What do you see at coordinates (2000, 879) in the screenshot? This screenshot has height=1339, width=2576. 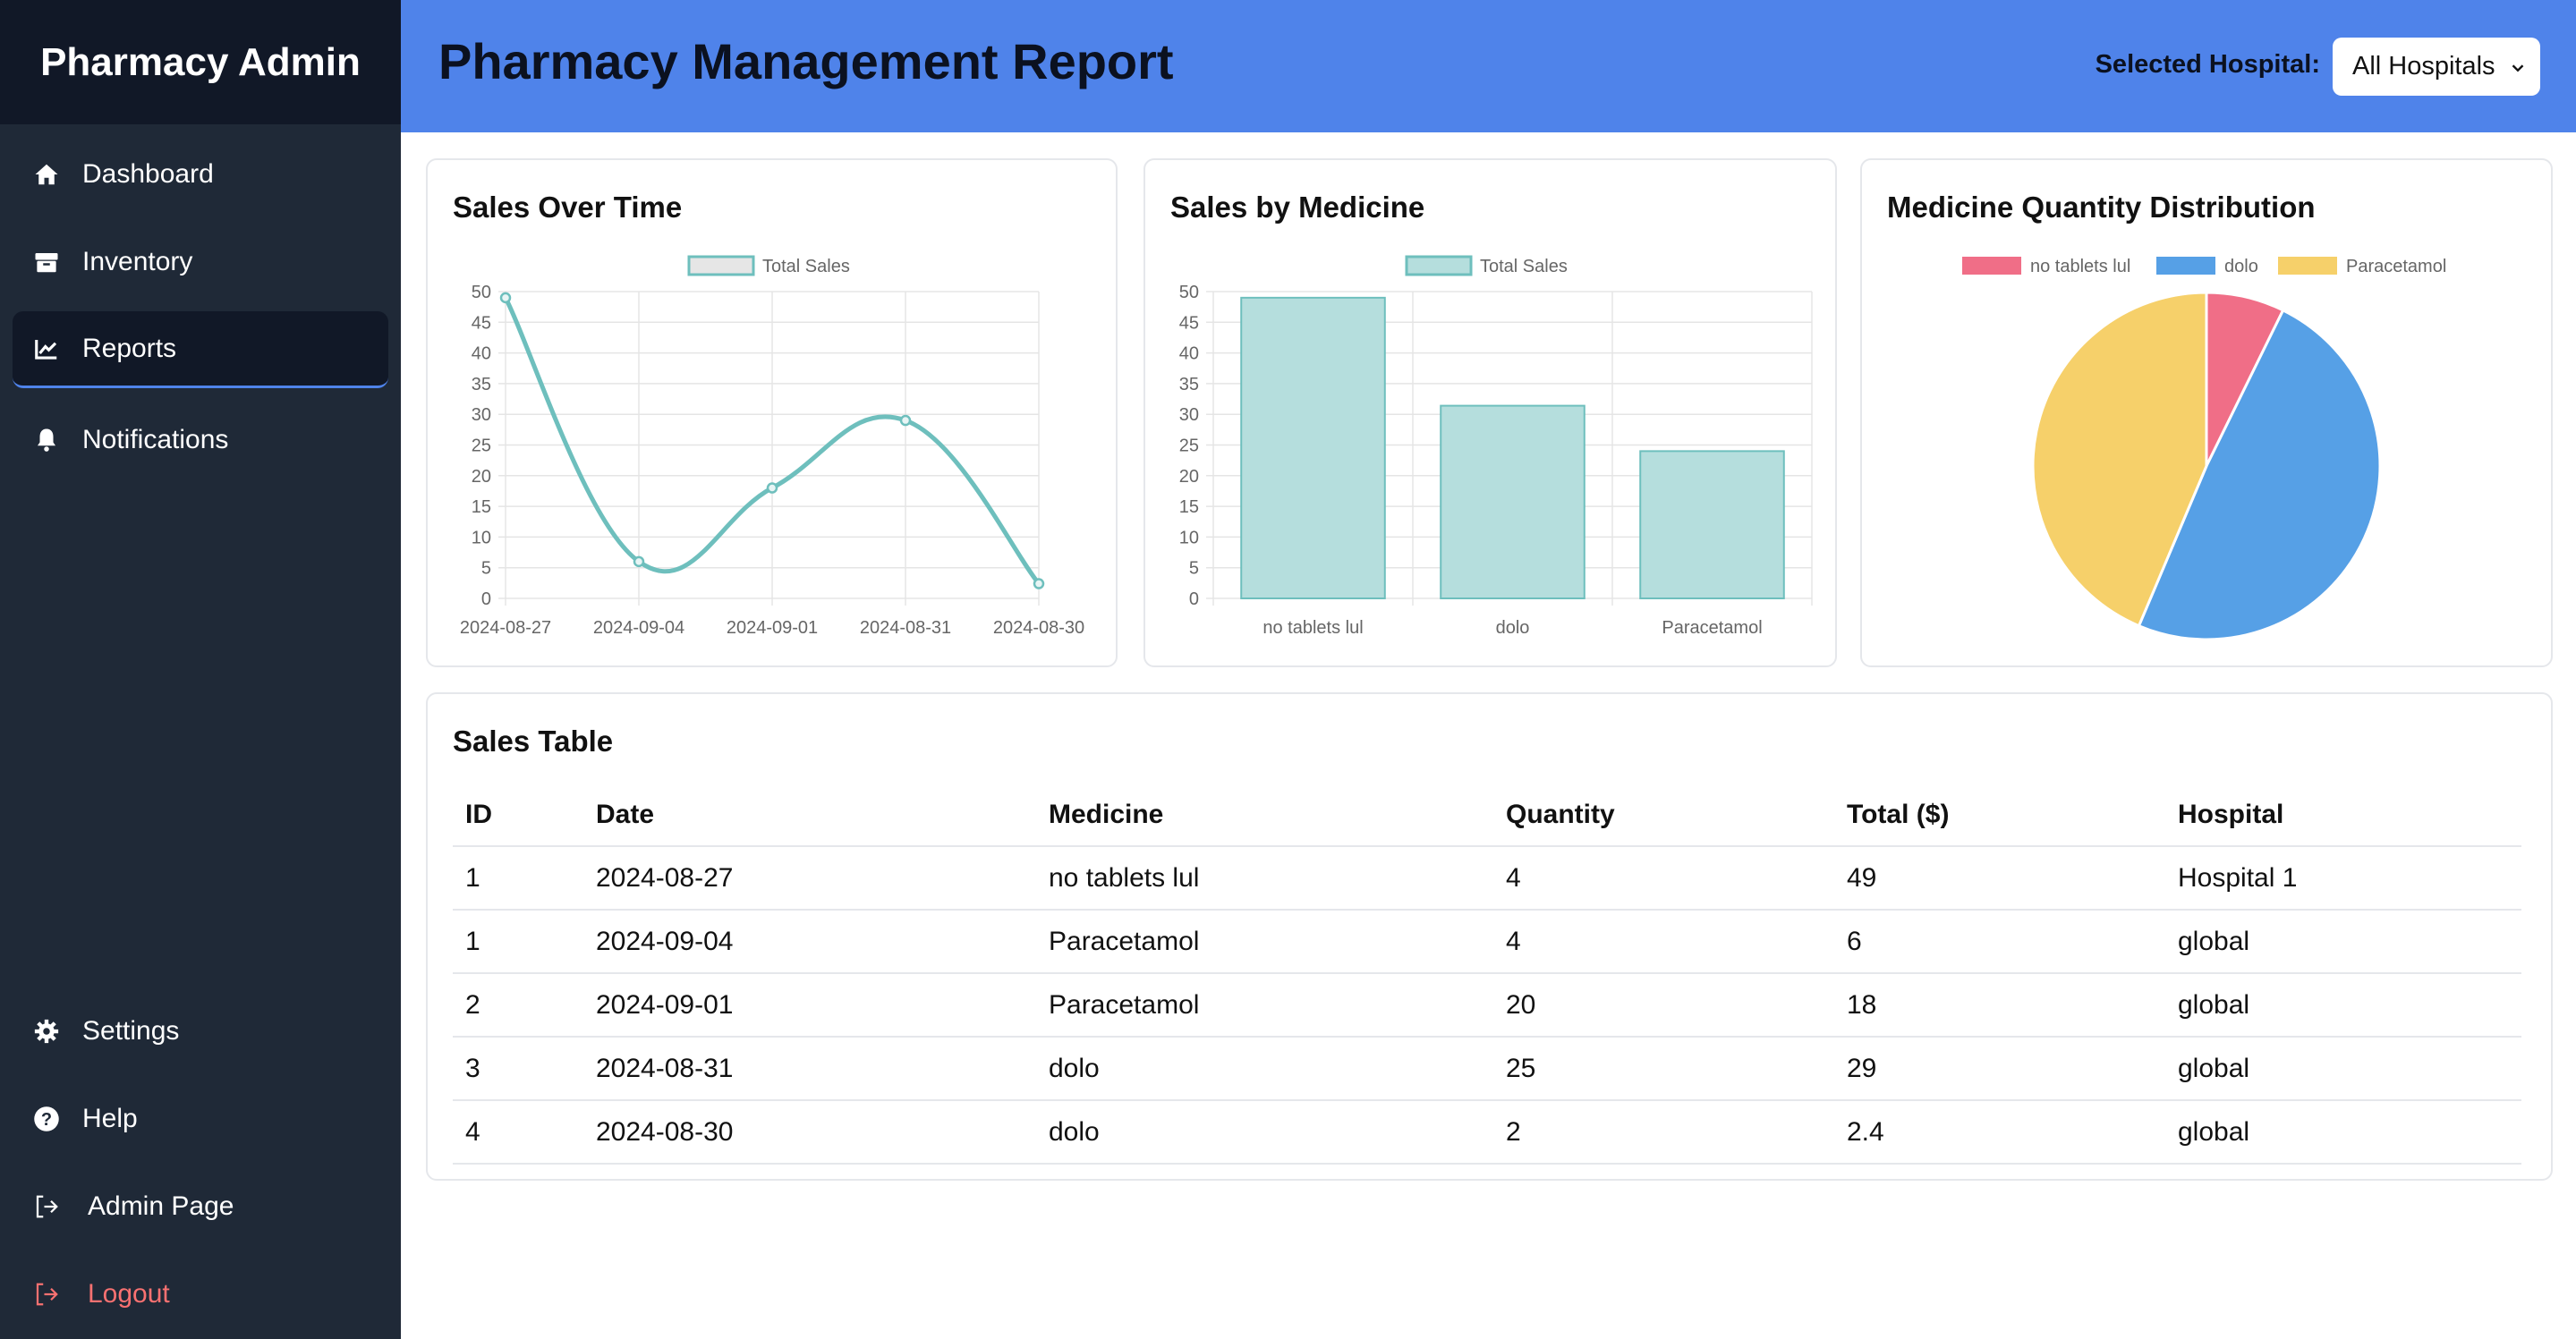 I see `table-cell: 49` at bounding box center [2000, 879].